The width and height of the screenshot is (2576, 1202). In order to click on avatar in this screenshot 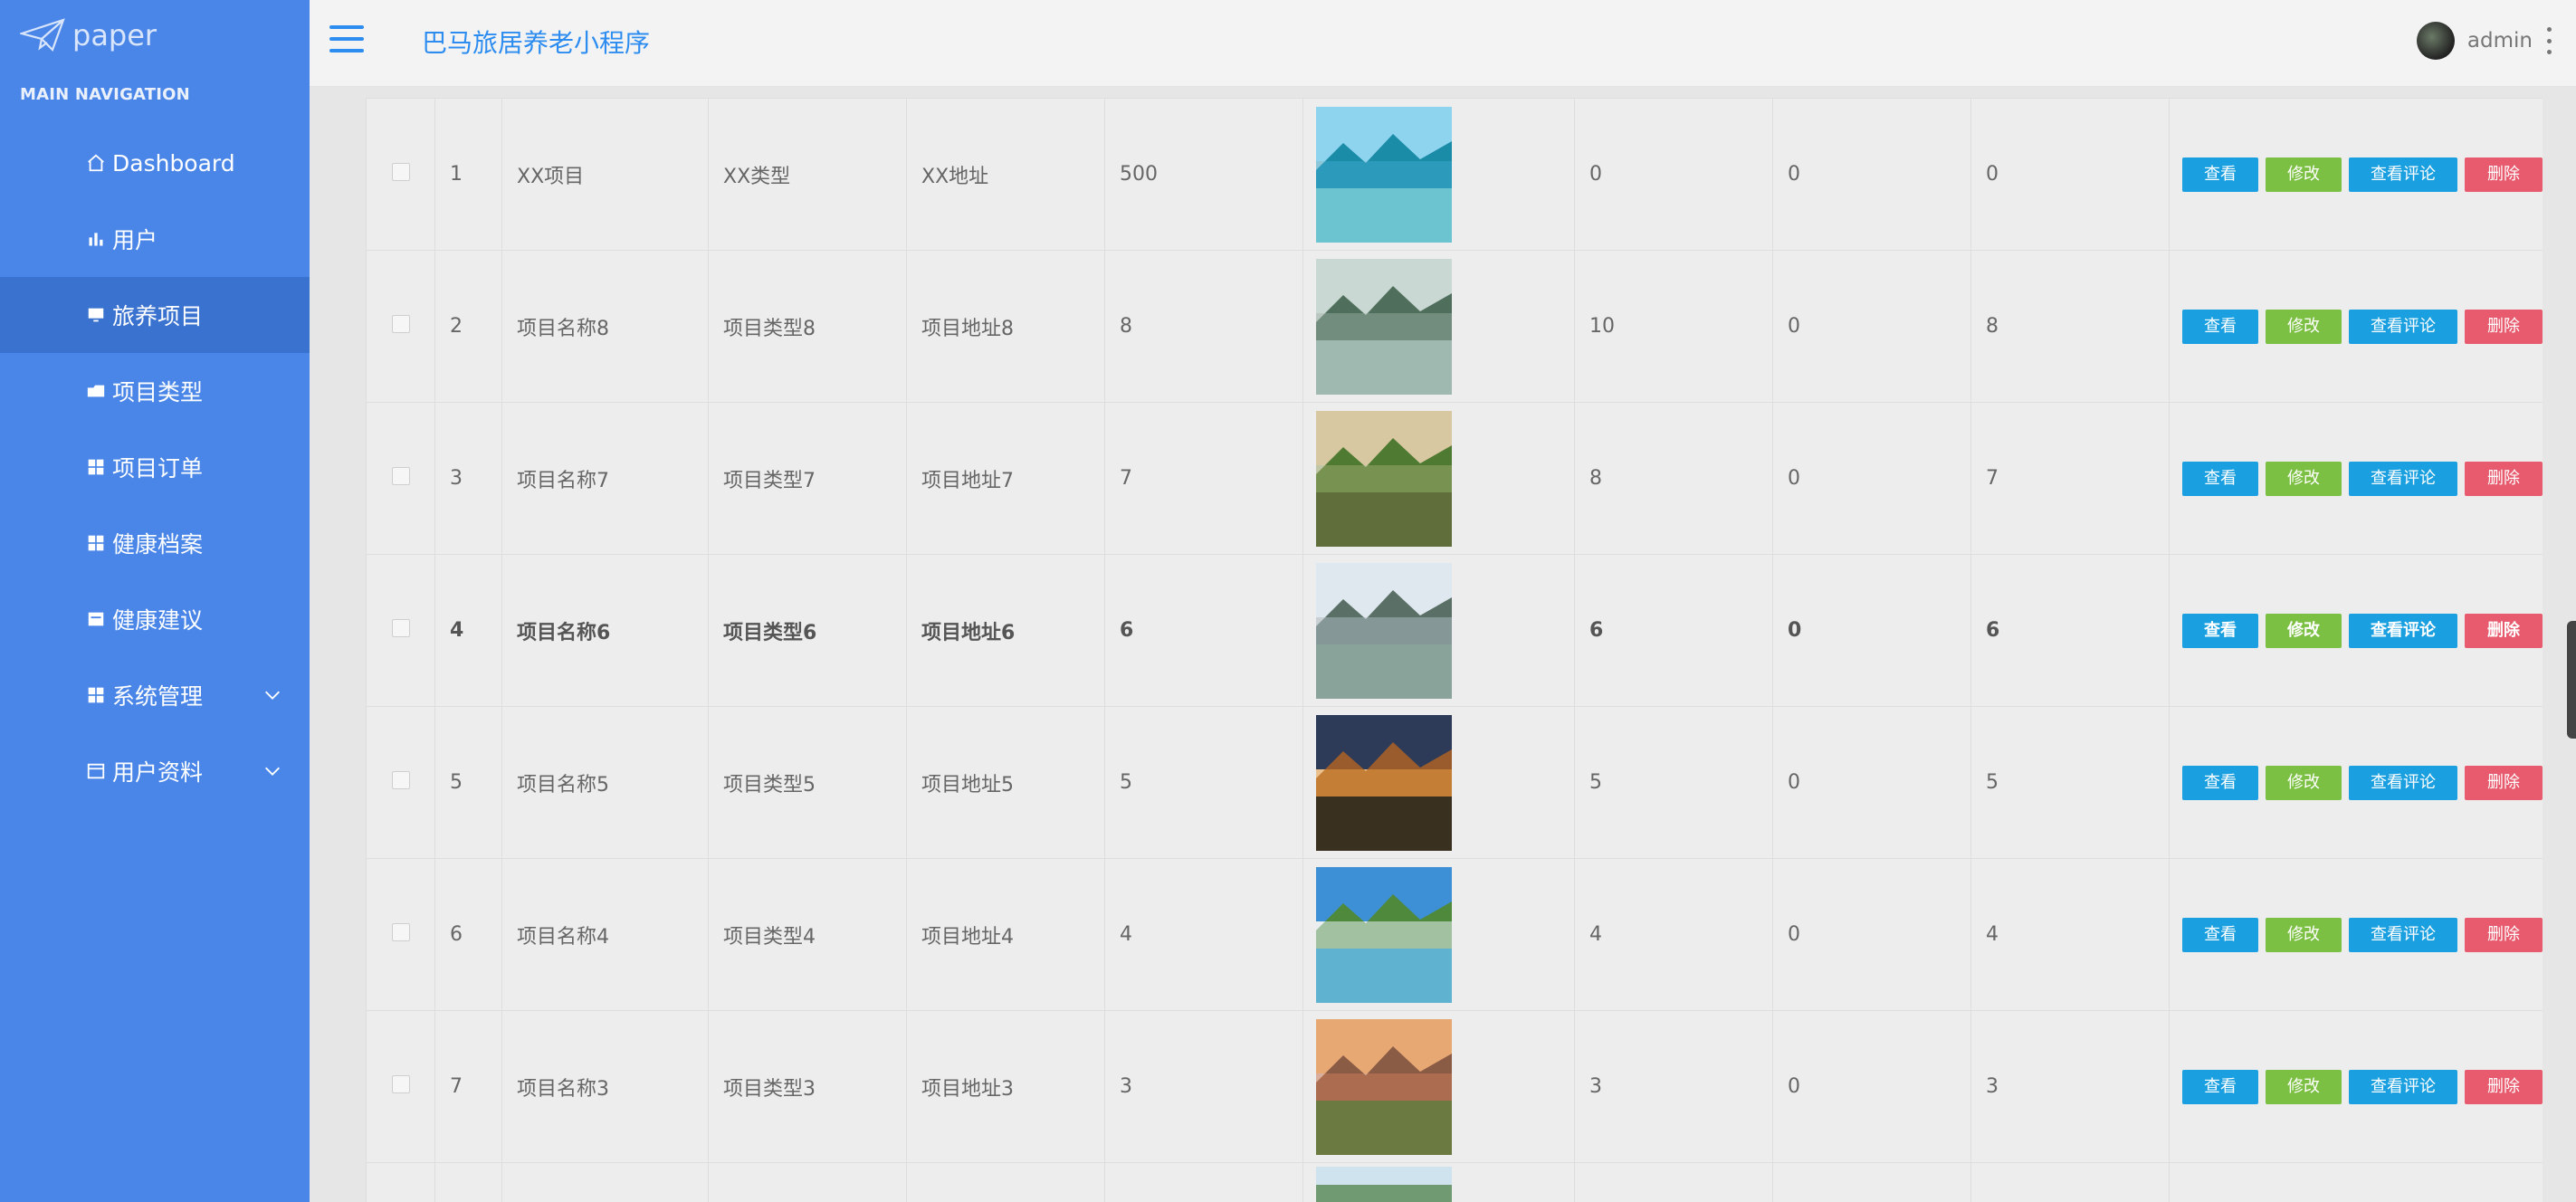, I will do `click(2436, 41)`.